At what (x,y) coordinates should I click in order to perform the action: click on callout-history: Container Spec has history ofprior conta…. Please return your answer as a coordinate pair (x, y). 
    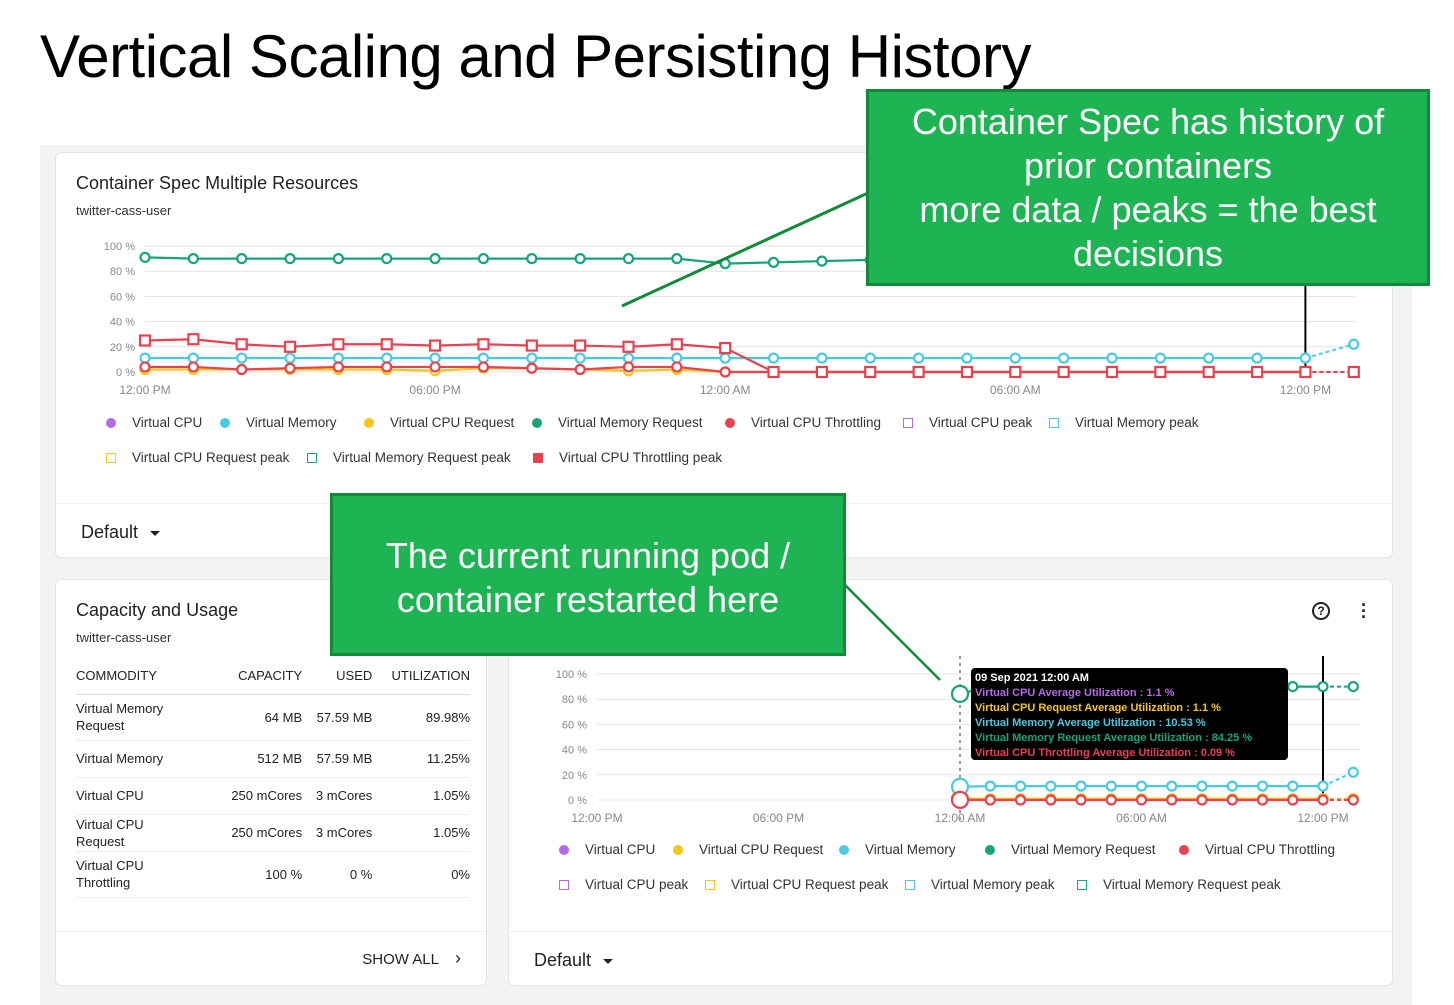
    Looking at the image, I should click on (1148, 187).